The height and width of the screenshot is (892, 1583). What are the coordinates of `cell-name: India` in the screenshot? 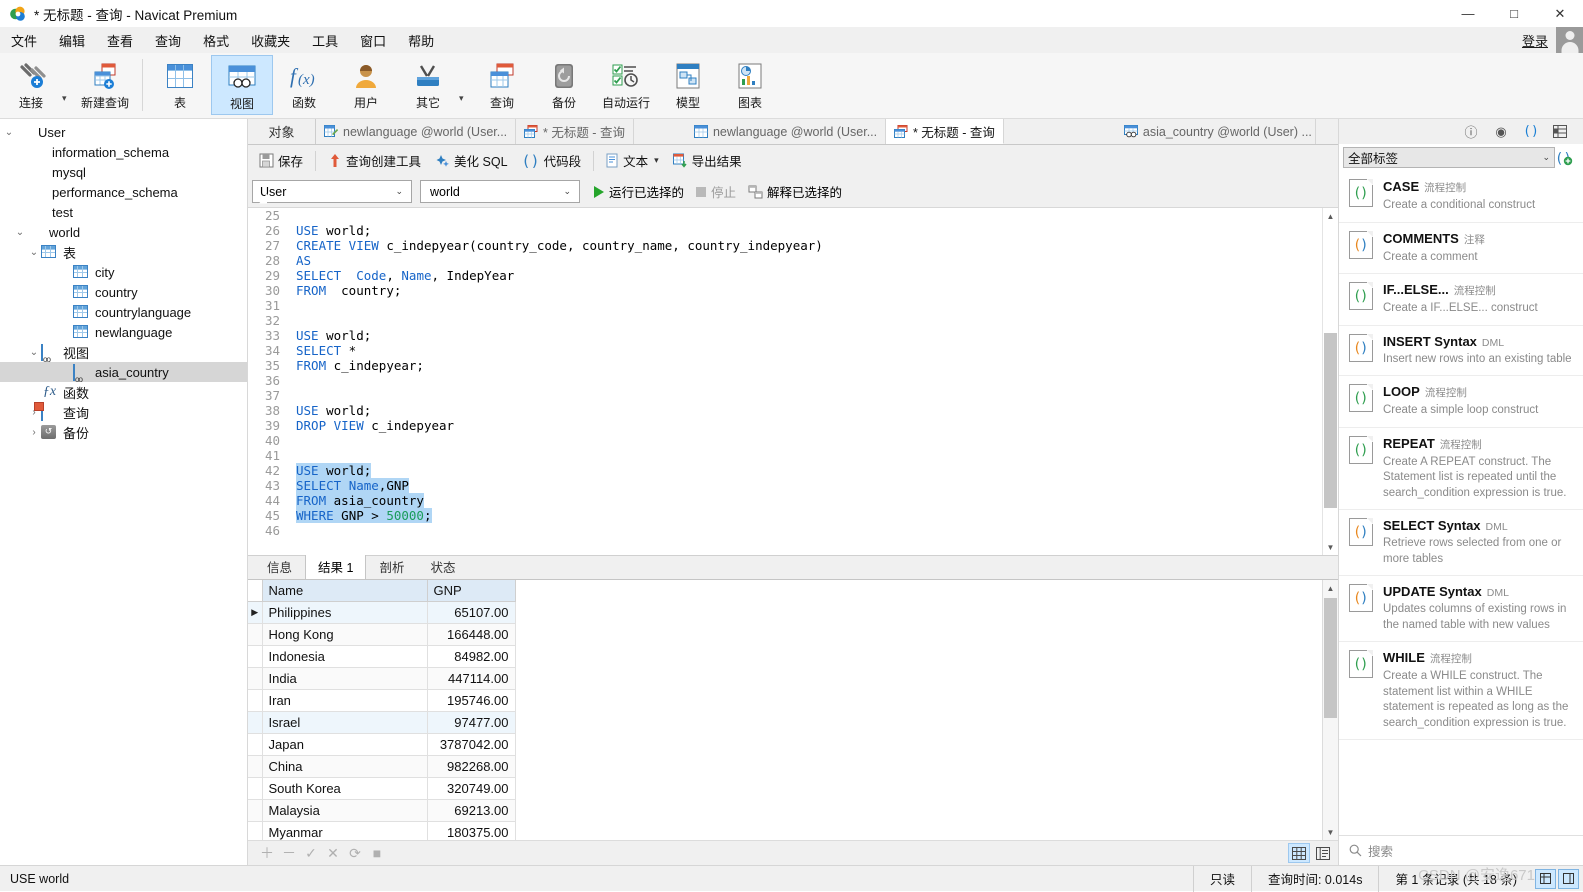 It's located at (344, 678).